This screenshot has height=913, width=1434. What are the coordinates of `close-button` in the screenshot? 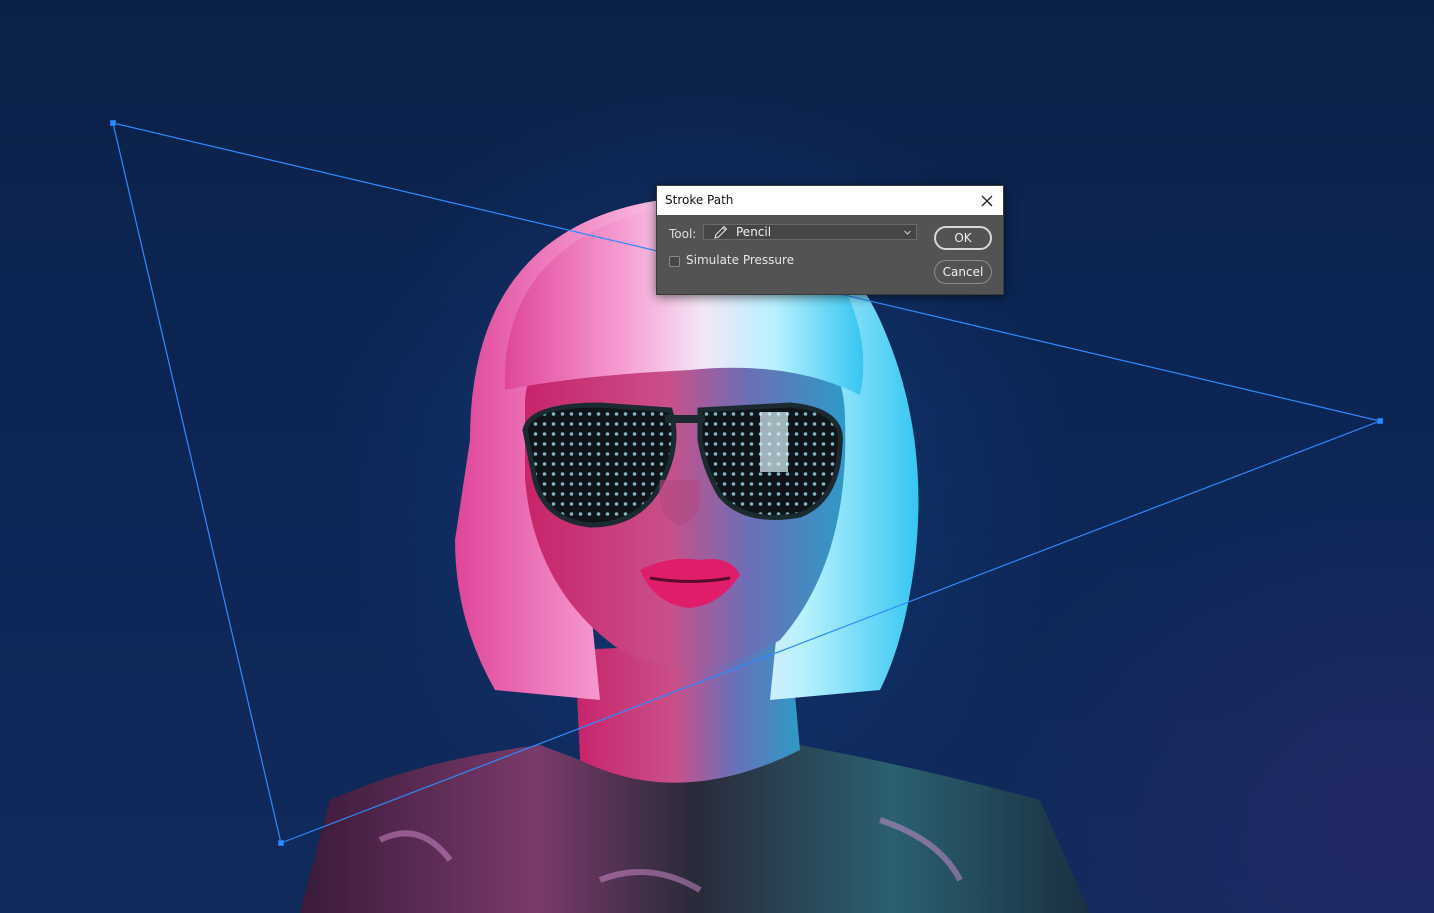 It's located at (987, 201).